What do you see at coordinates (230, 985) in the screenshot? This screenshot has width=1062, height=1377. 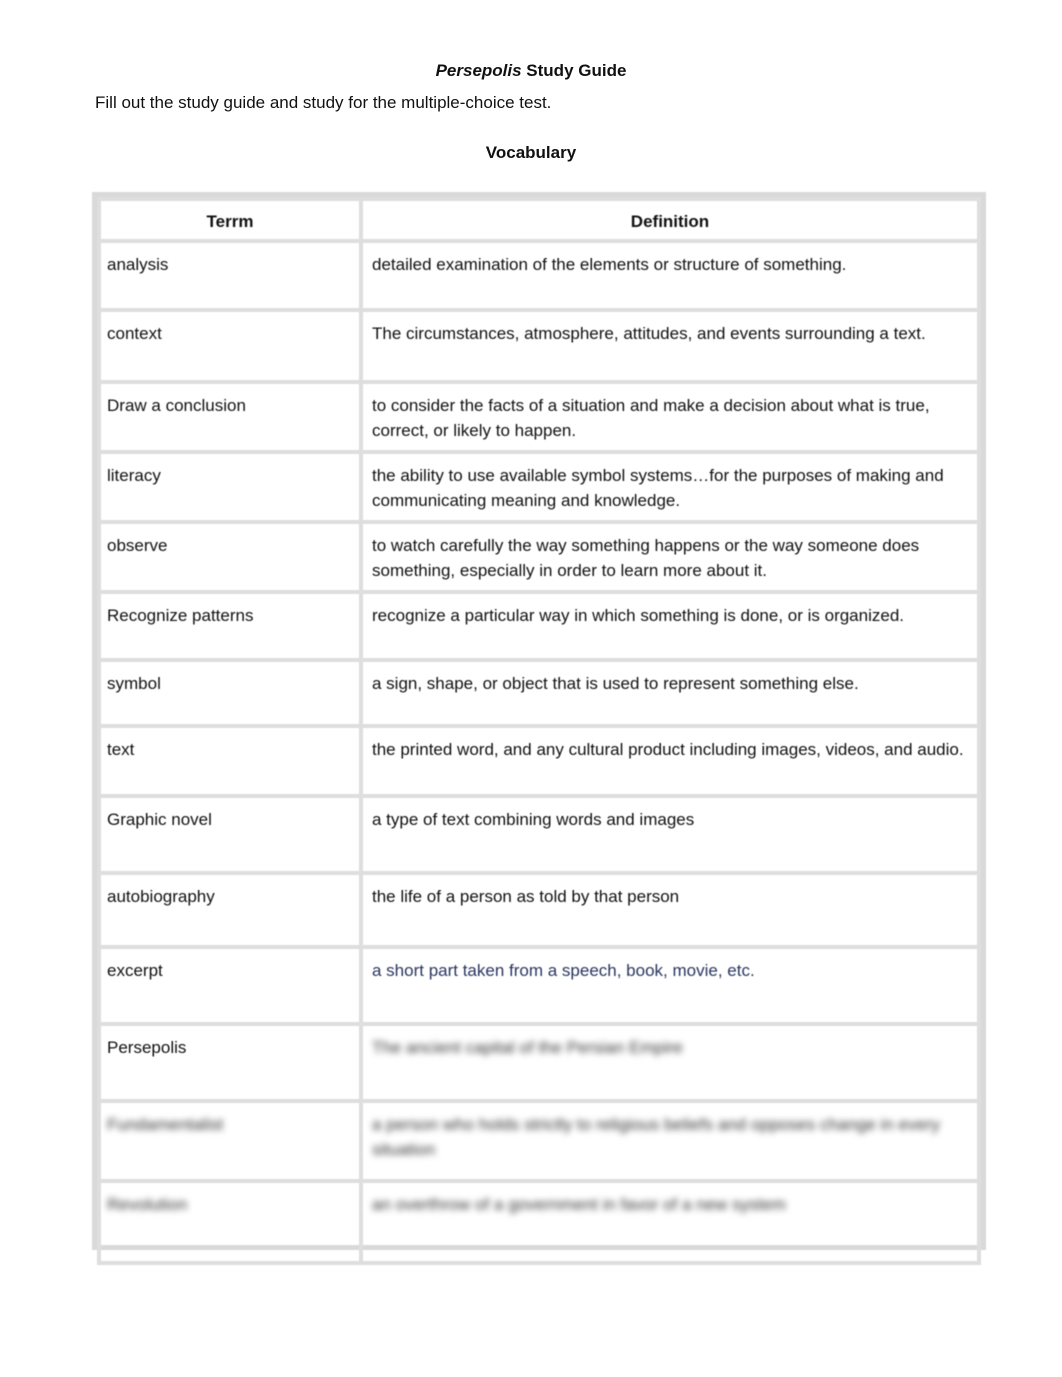 I see `term-cell: excerpt` at bounding box center [230, 985].